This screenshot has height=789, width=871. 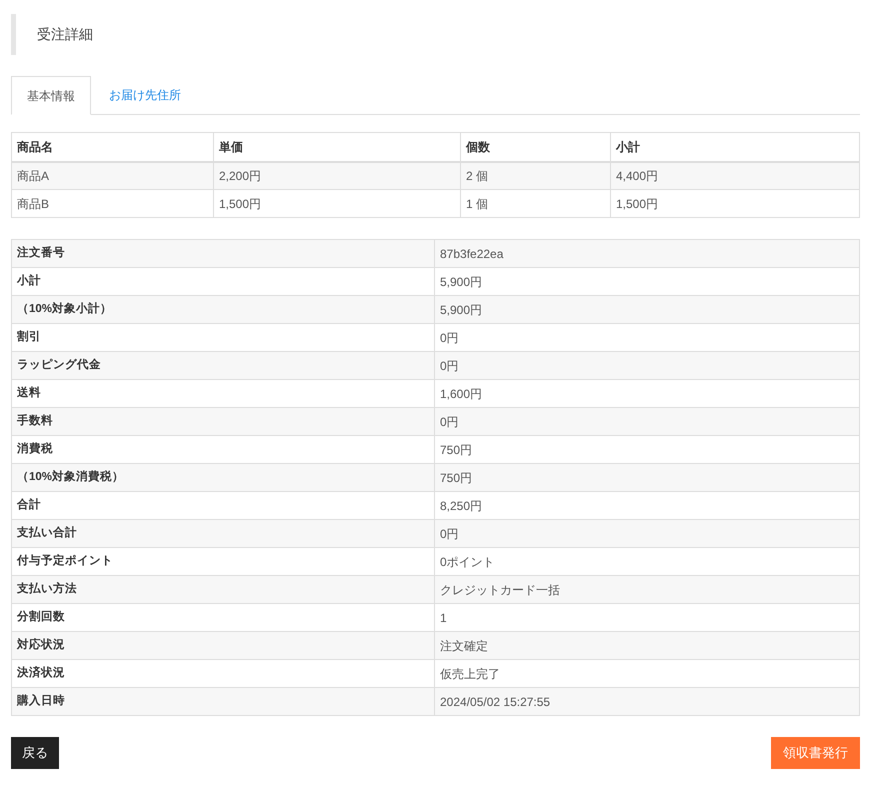 I want to click on table-cell: 商品B, so click(x=113, y=204).